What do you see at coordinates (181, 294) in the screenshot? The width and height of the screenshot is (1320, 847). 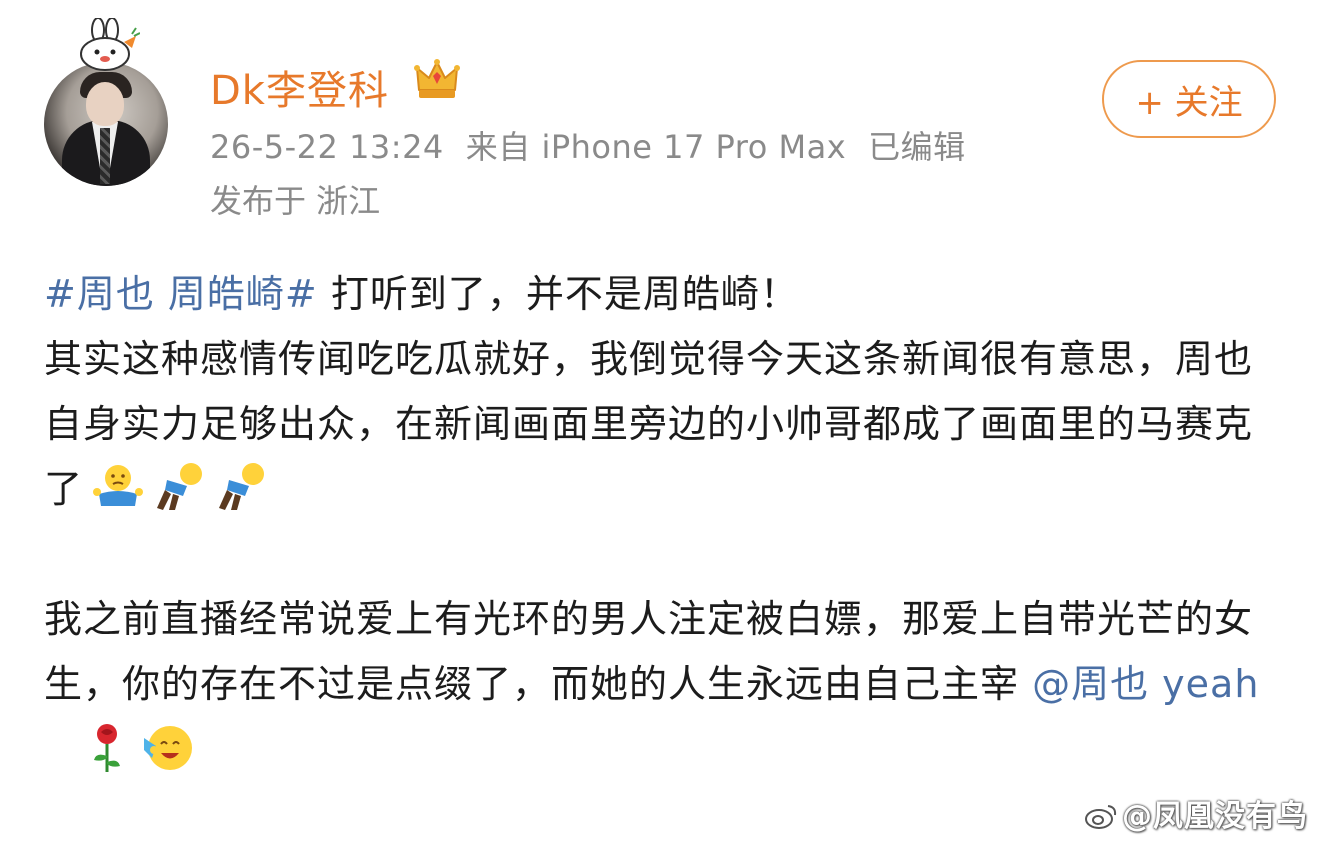 I see `hashtag-link: #周也 周皓崎#` at bounding box center [181, 294].